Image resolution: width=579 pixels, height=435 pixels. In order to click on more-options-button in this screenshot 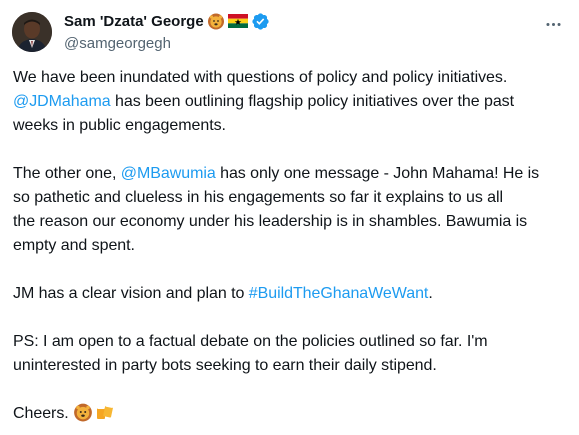, I will do `click(553, 24)`.